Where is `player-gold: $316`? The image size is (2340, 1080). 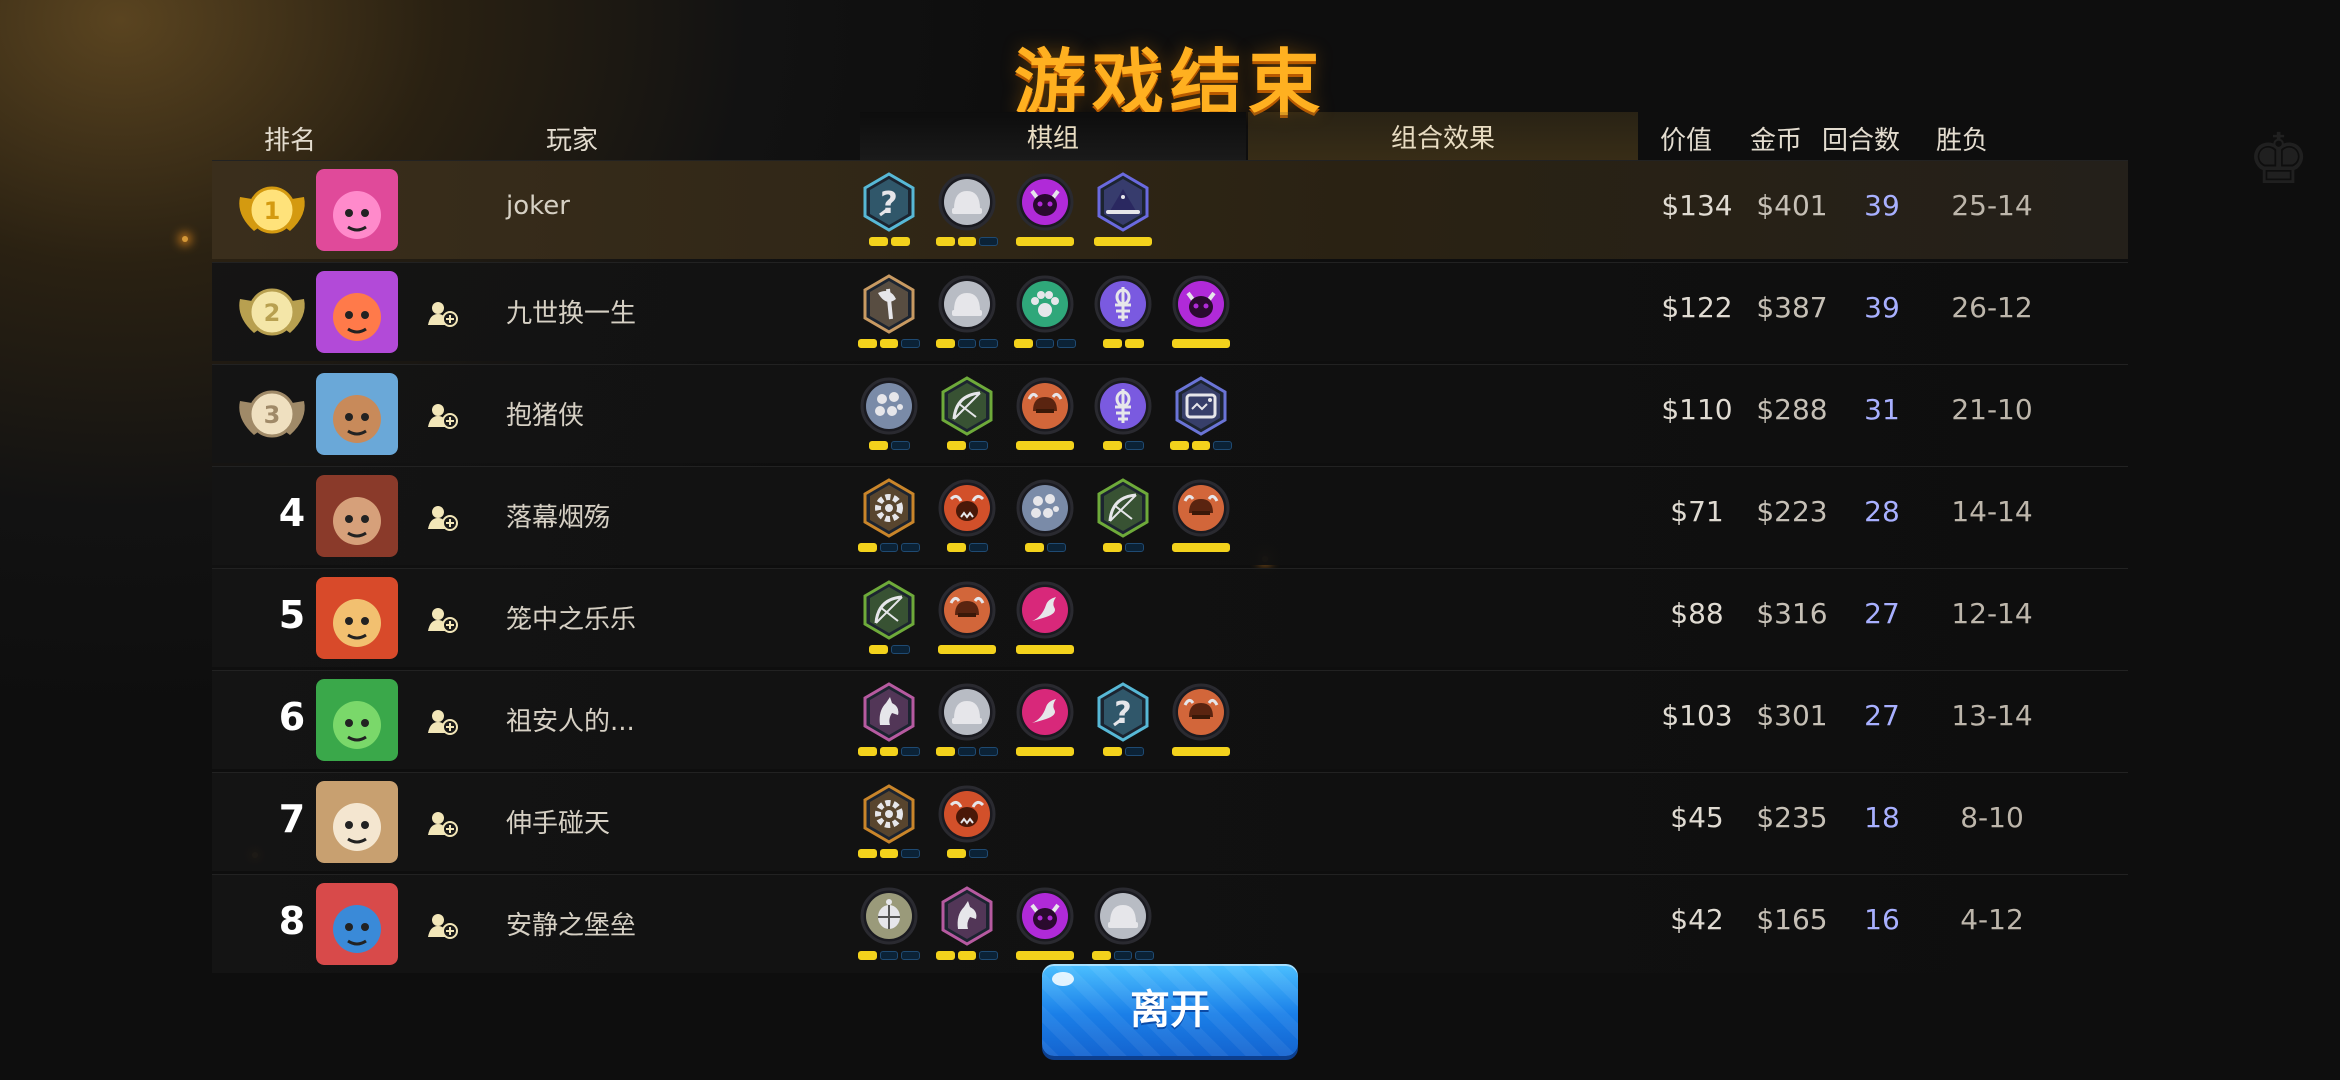
player-gold: $316 is located at coordinates (1792, 613).